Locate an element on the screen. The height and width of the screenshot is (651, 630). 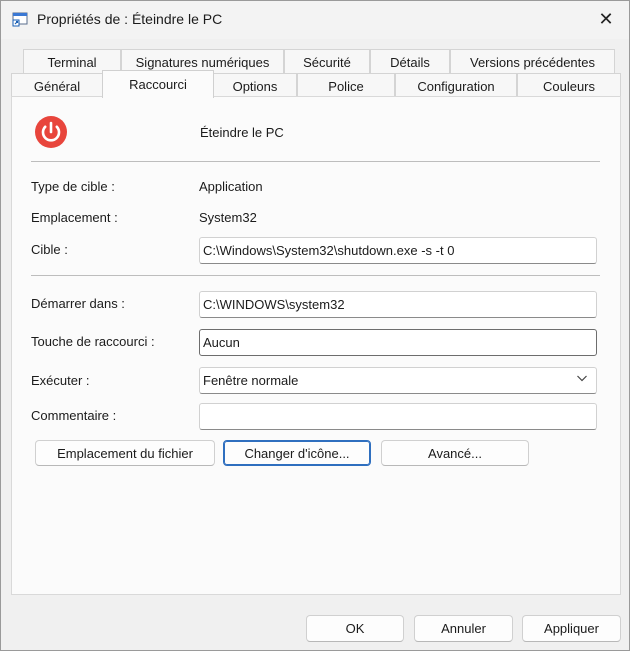
tab-previous-versions: Versions précédentes is located at coordinates (532, 61).